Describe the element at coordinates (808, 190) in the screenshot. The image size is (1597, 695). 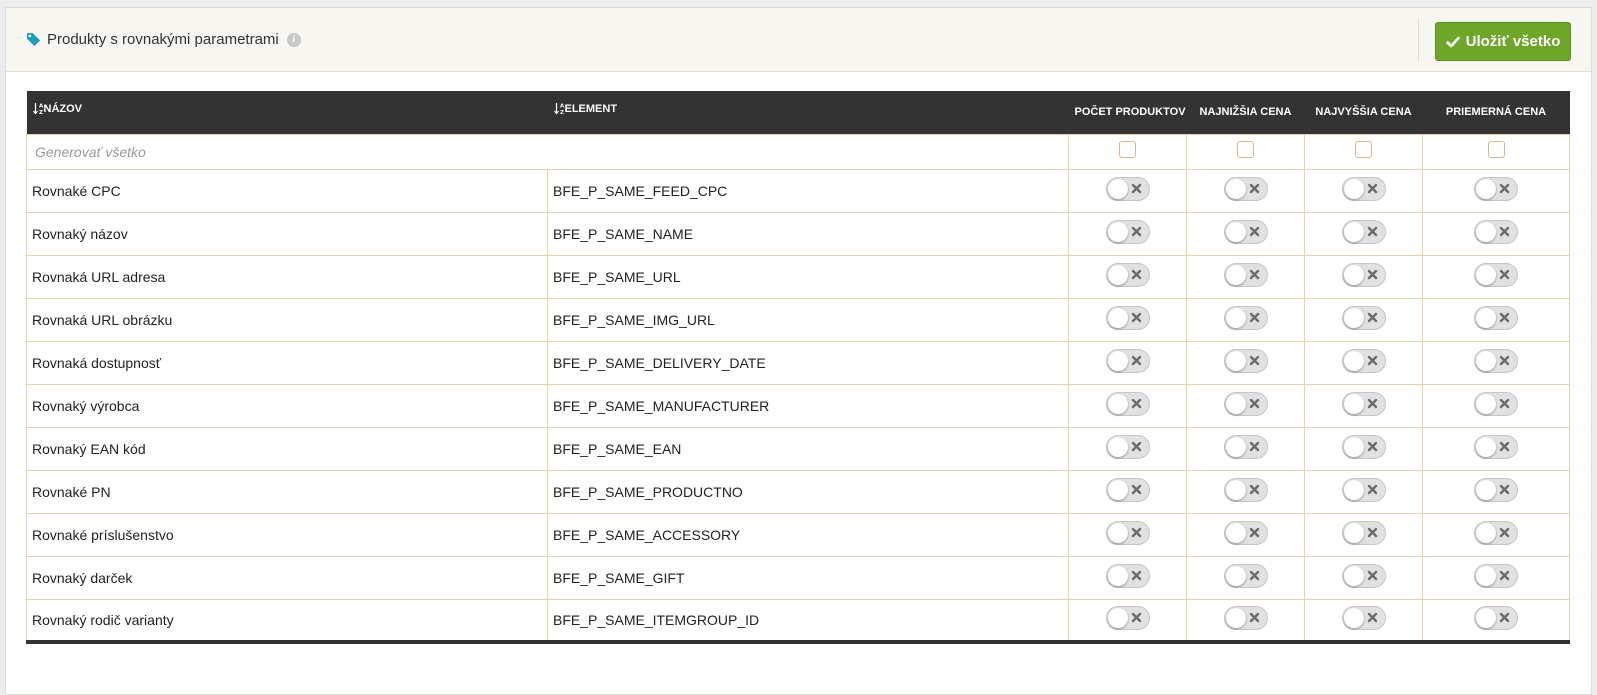
I see `row-element-cell: BFE_P_SAME_FEED_CPC` at that location.